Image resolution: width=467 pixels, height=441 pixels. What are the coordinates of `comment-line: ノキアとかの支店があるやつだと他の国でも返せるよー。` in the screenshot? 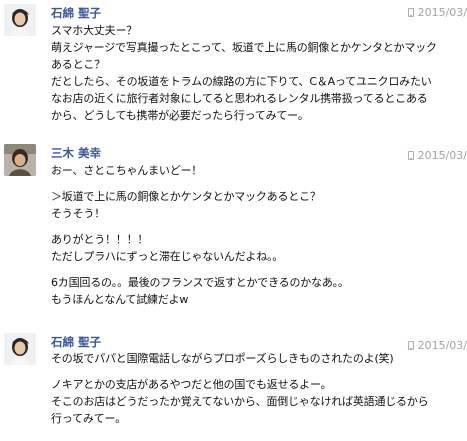 It's located at (191, 384).